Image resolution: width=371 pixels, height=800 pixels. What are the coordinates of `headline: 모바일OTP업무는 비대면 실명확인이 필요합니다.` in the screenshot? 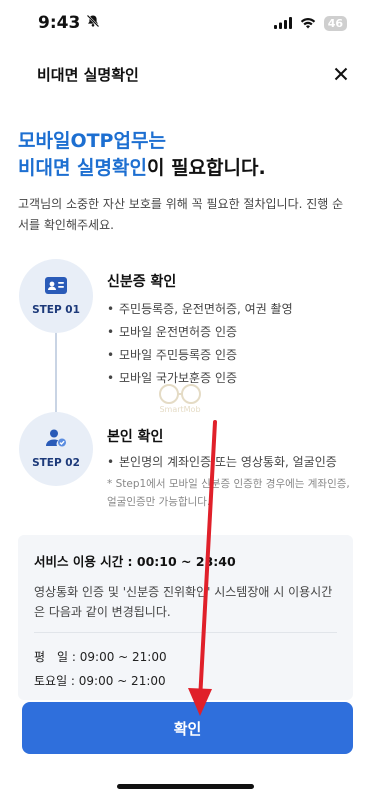 It's located at (142, 155).